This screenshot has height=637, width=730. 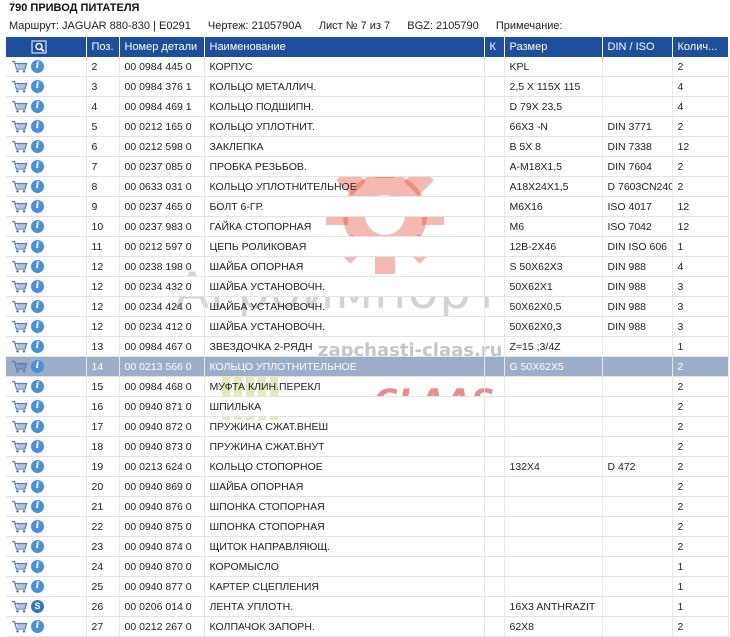 I want to click on table-row: i 2 00 0984 445 0 КОРПУС KPL 2, so click(x=367, y=67).